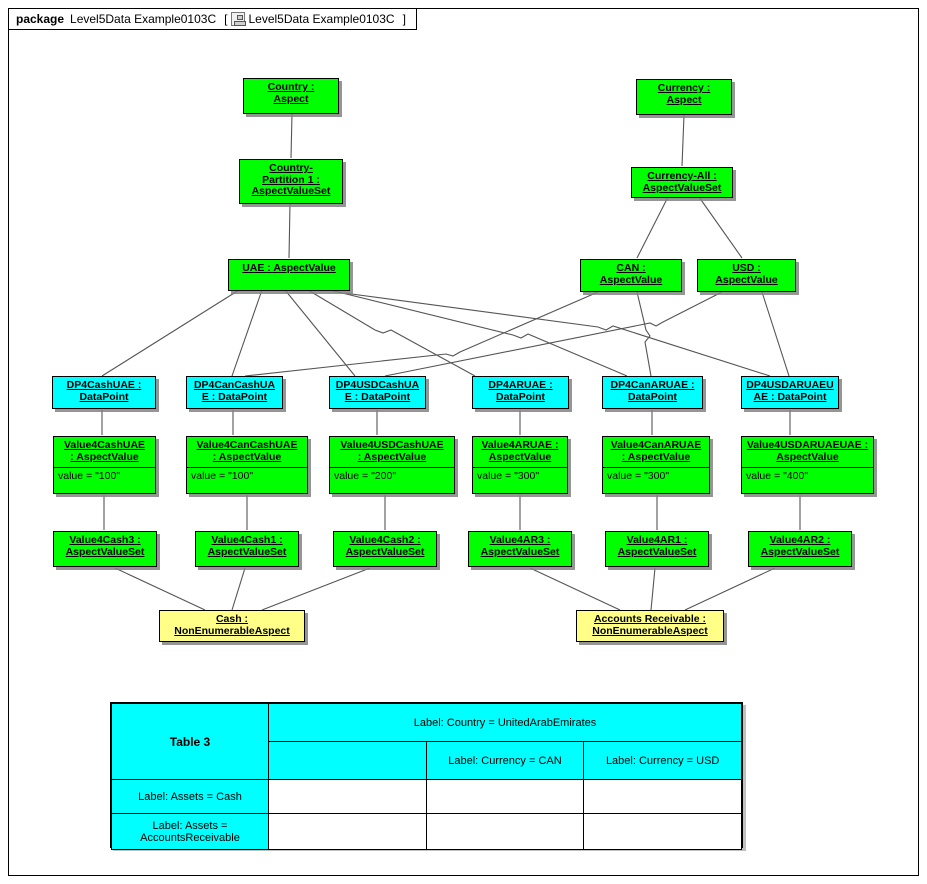 This screenshot has width=927, height=884. I want to click on node-value4ar2: Value4AR2 : AspectValueSet, so click(800, 549).